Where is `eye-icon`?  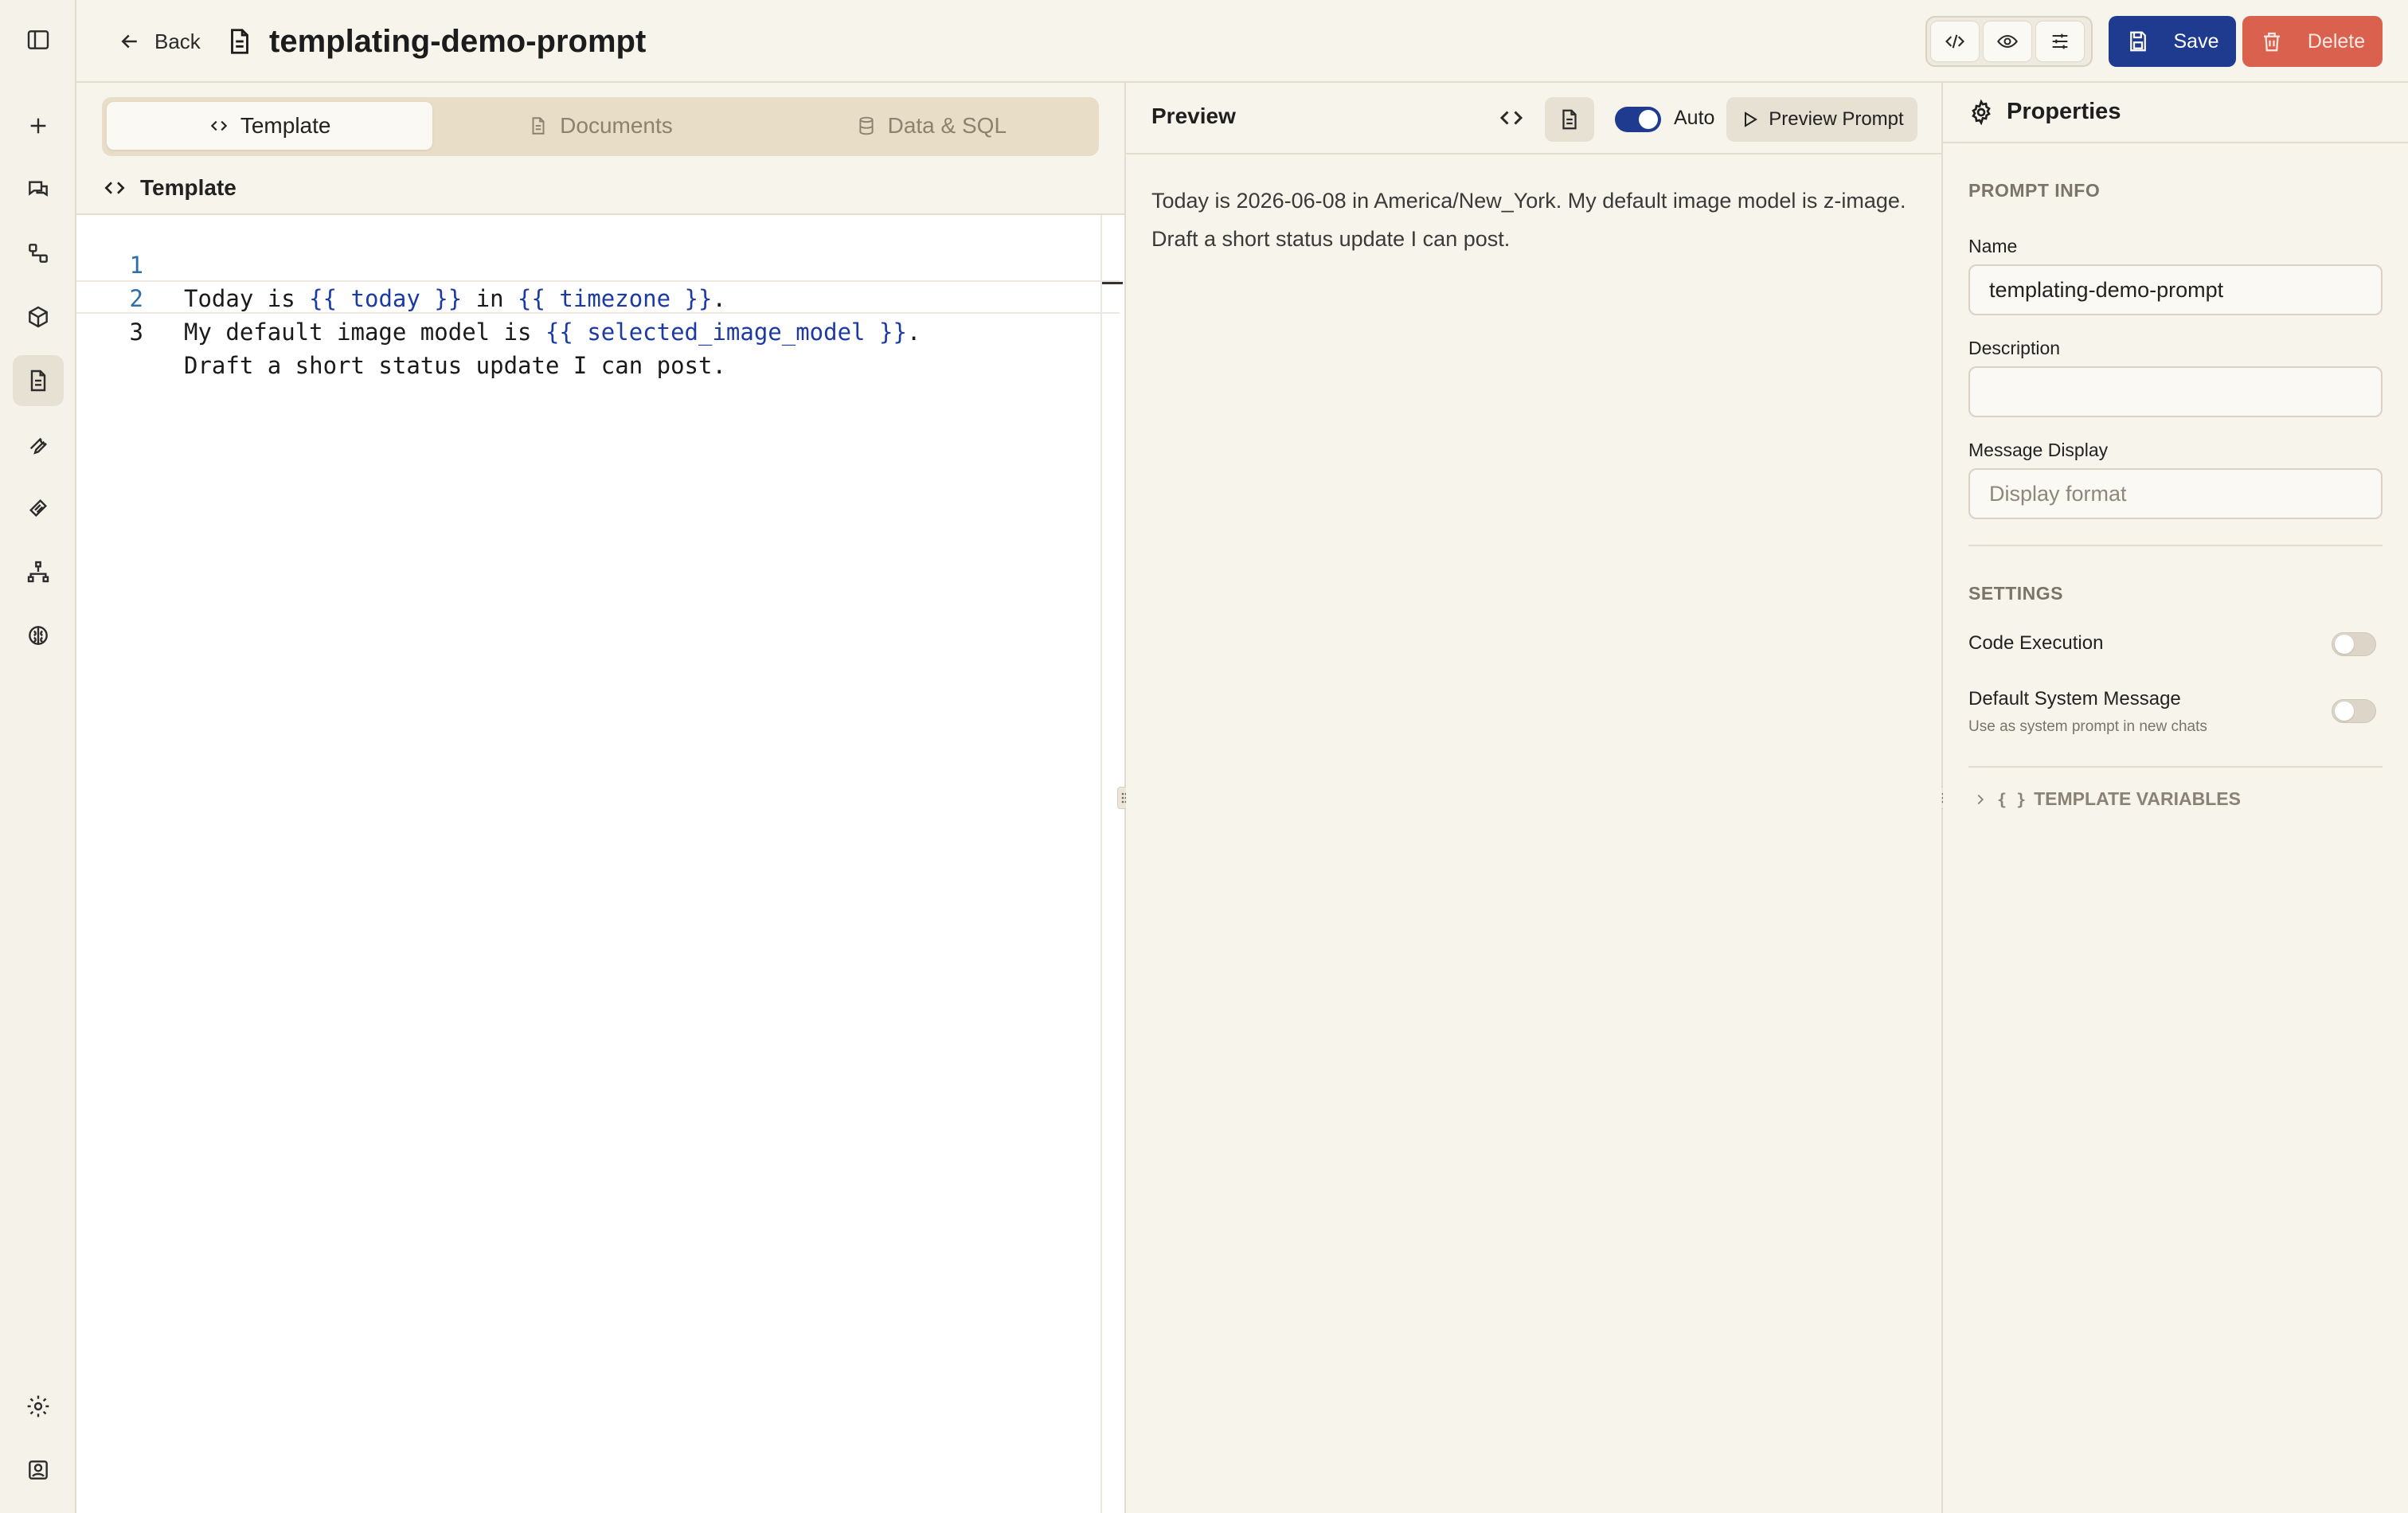 eye-icon is located at coordinates (2007, 41).